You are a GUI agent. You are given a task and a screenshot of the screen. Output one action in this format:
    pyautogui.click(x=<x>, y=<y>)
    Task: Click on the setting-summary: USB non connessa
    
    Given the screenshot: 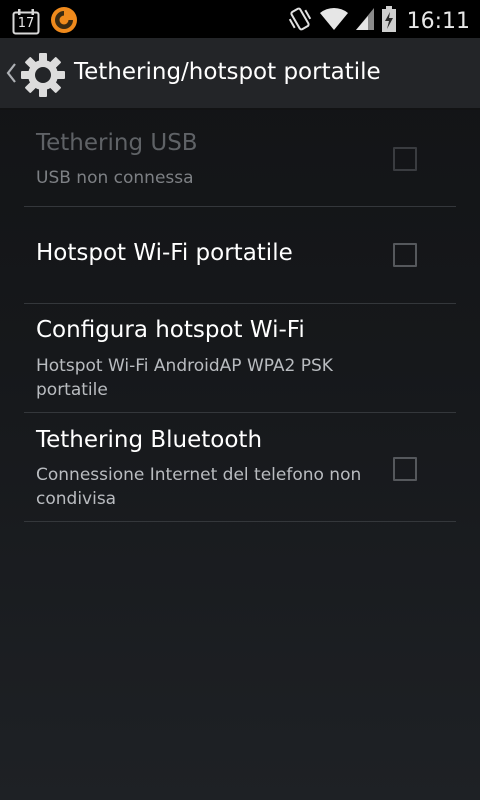 What is the action you would take?
    pyautogui.click(x=115, y=178)
    